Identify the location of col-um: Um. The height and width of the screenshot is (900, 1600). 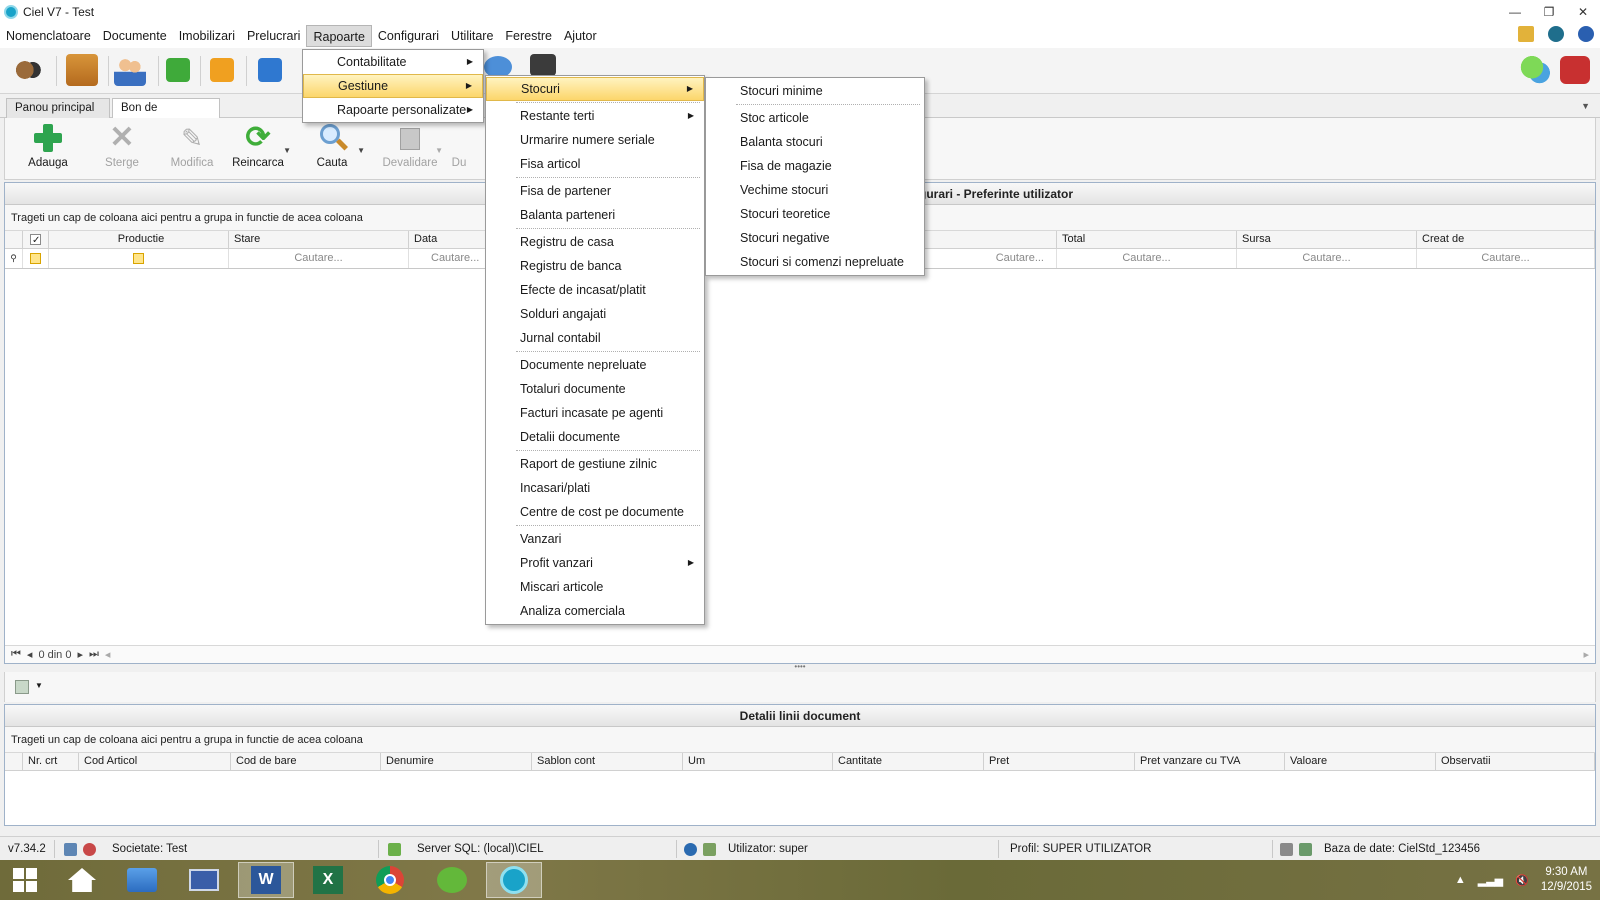
(758, 761).